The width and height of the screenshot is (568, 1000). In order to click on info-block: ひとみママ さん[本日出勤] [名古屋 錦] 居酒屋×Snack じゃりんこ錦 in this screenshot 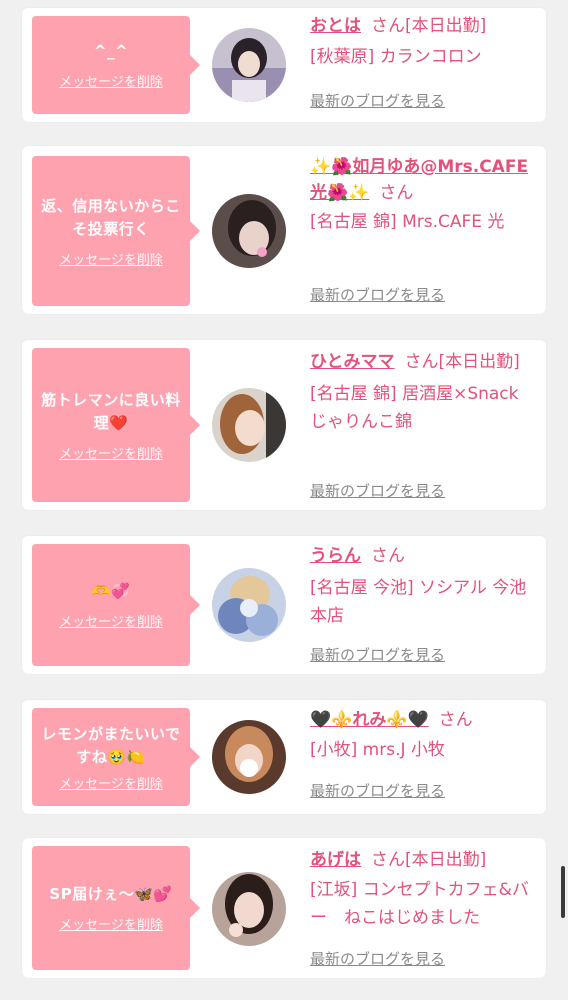, I will do `click(424, 392)`.